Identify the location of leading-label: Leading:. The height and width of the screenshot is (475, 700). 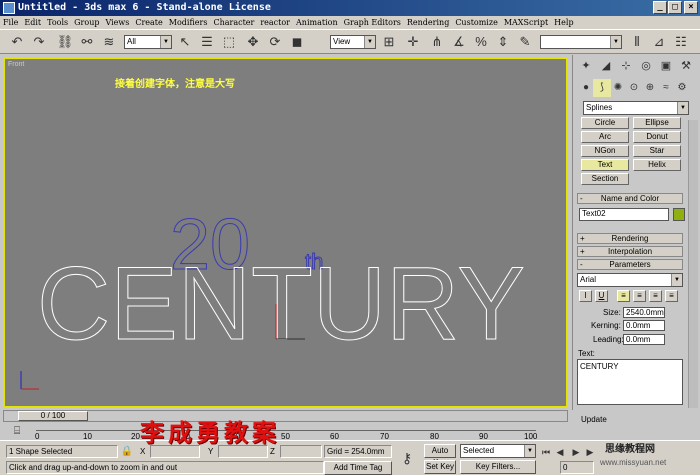
(608, 339).